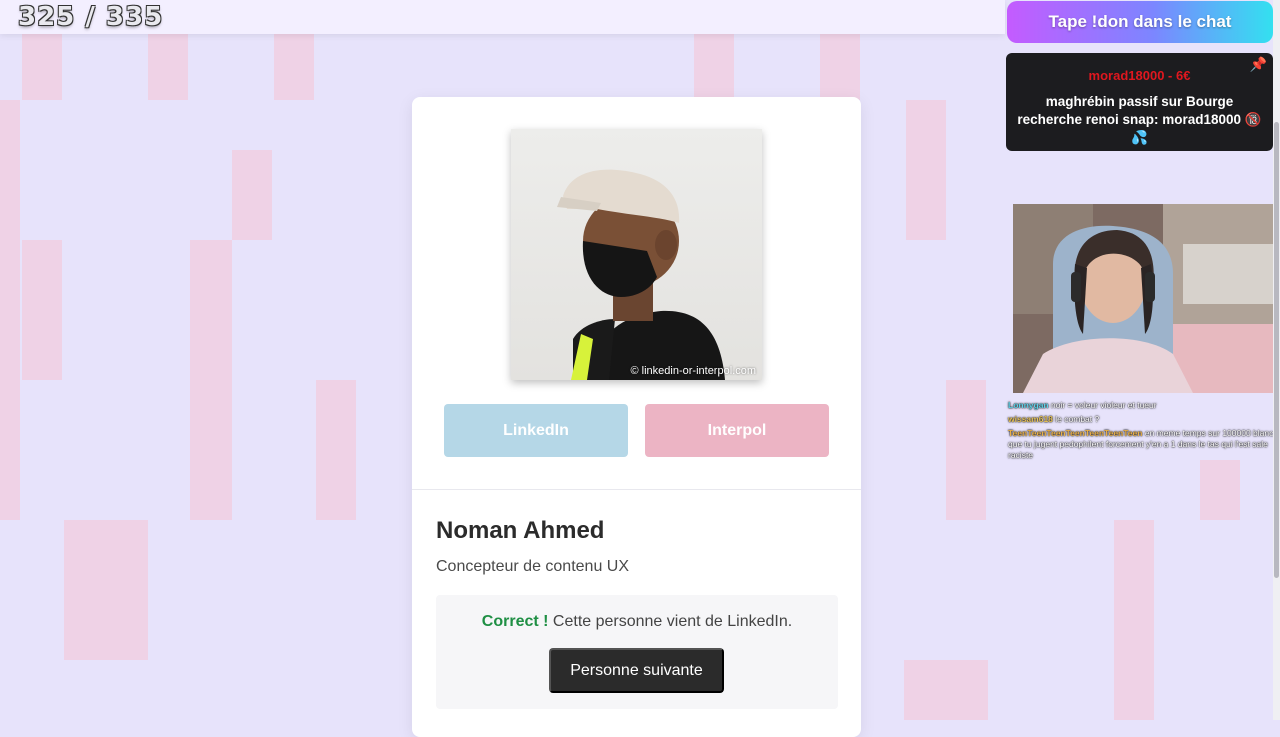 The image size is (1280, 737). What do you see at coordinates (737, 430) in the screenshot?
I see `interpol-button: Interpol` at bounding box center [737, 430].